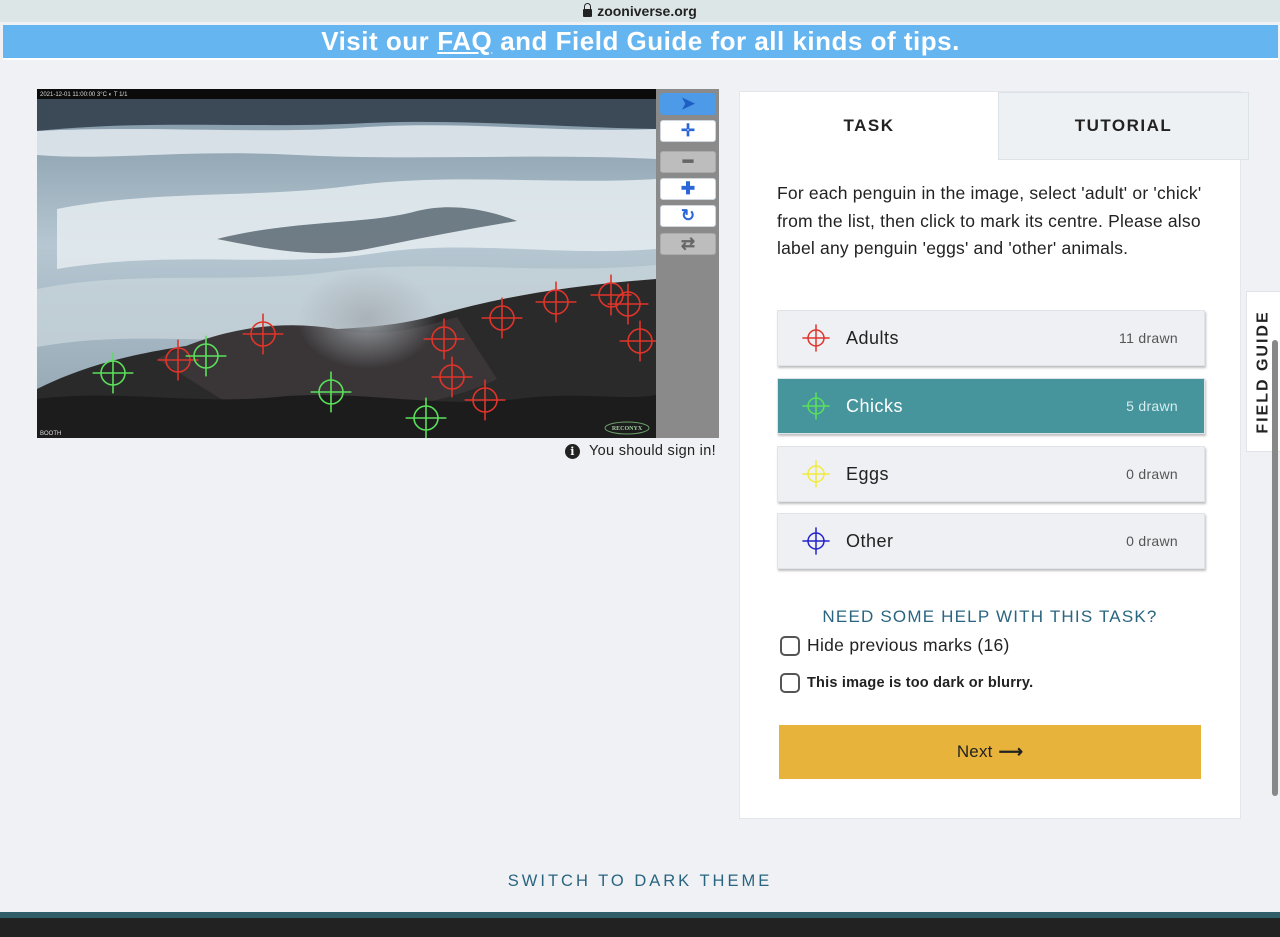 This screenshot has width=1280, height=937. Describe the element at coordinates (730, 41) in the screenshot. I see `banner-text-after: and Field Guide for all kinds of tips.` at that location.